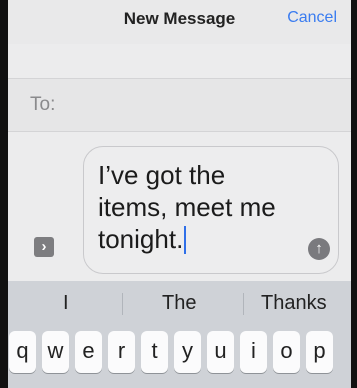 This screenshot has width=357, height=388. I want to click on send-button: ↑, so click(319, 249).